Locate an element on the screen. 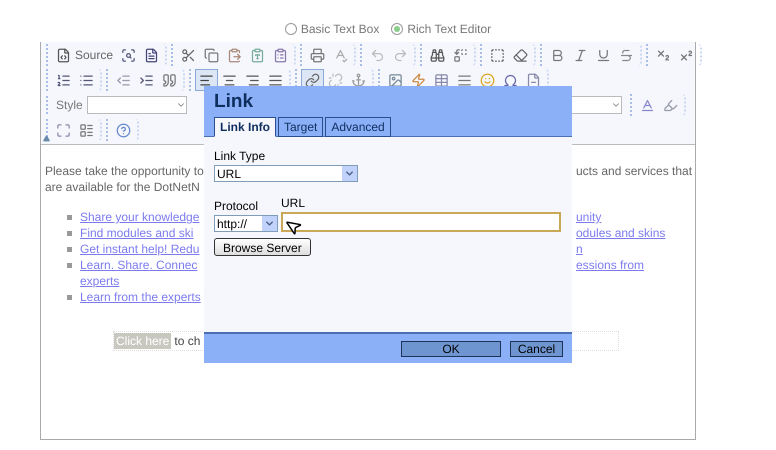  text-color-icon is located at coordinates (647, 105).